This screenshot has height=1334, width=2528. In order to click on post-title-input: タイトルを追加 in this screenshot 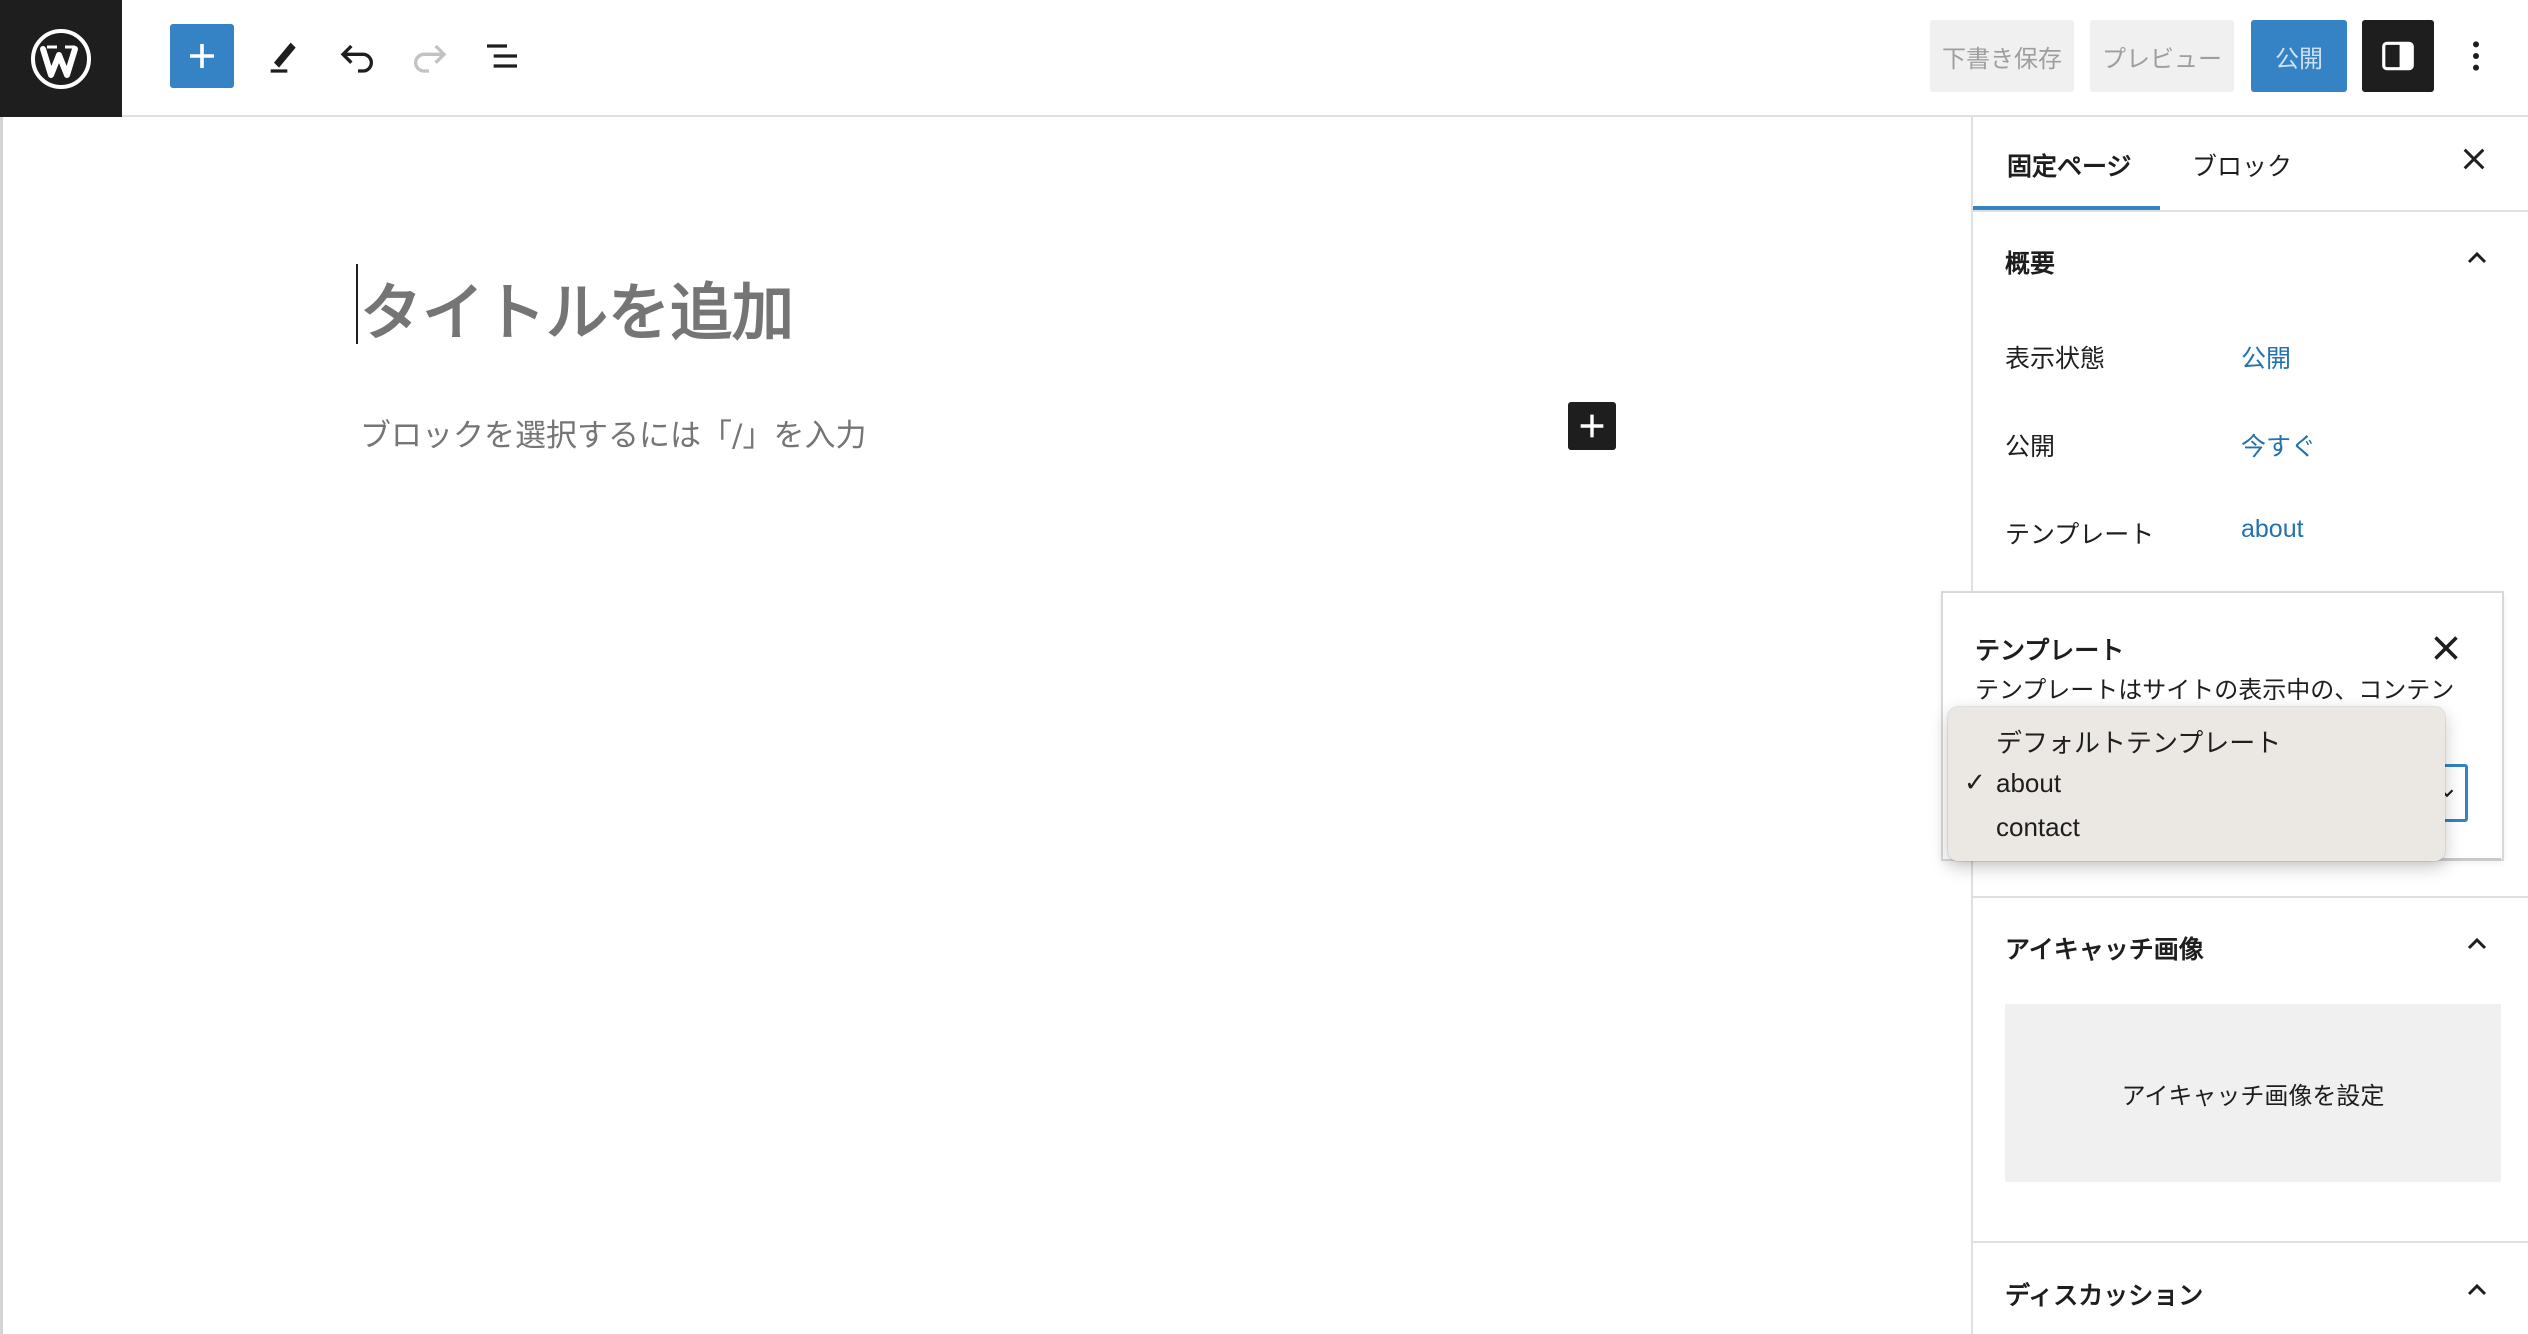, I will do `click(577, 307)`.